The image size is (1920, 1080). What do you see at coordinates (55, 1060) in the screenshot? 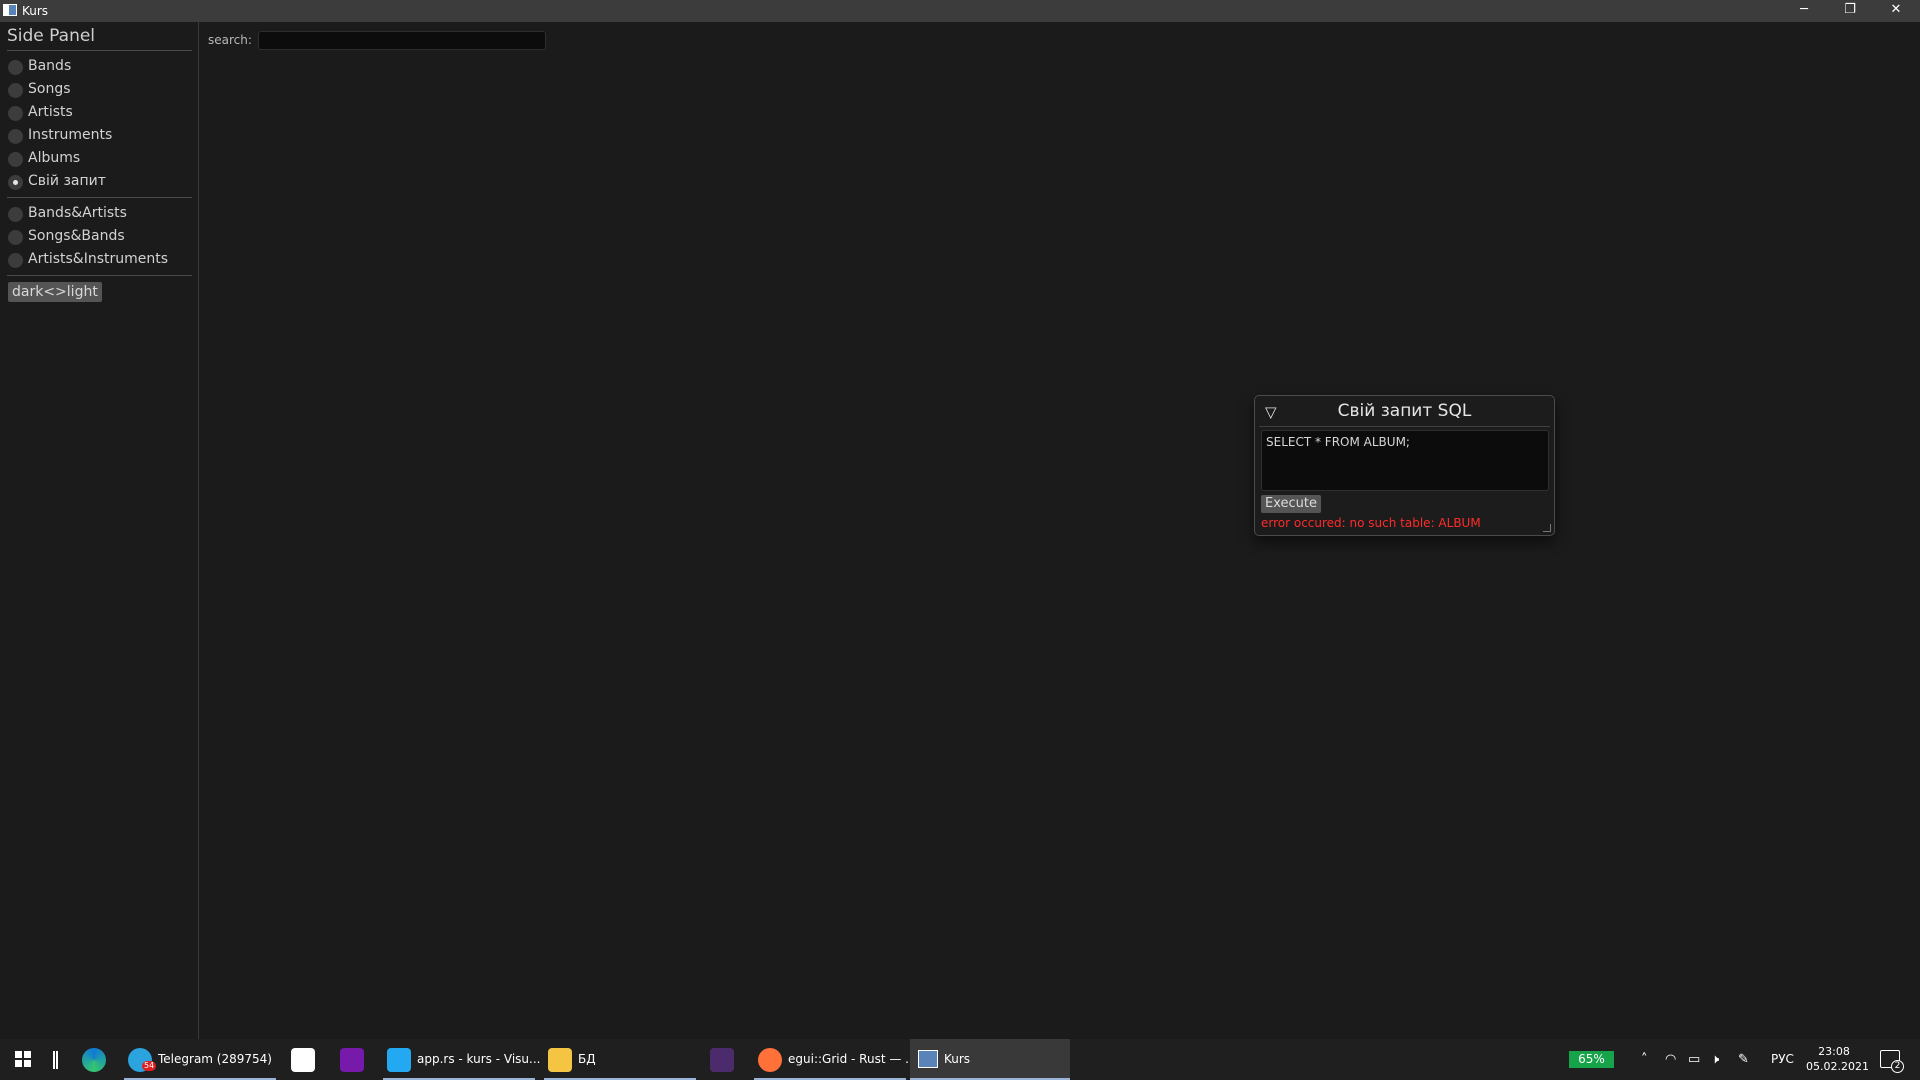
I see `task-view-icon` at bounding box center [55, 1060].